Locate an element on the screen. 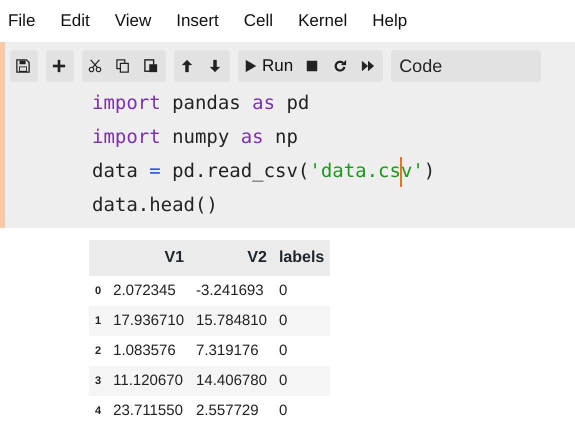 This screenshot has height=442, width=575. code-line: data.head() is located at coordinates (155, 205).